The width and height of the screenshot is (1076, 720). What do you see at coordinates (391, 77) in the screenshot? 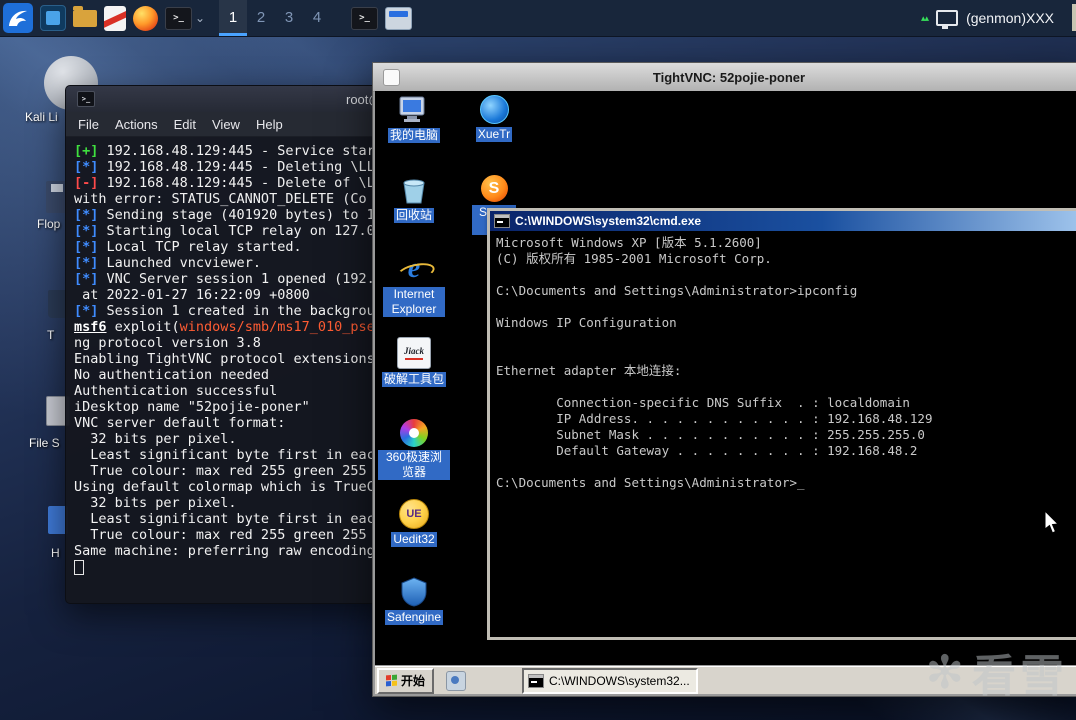
I see `tightvnc-icon` at bounding box center [391, 77].